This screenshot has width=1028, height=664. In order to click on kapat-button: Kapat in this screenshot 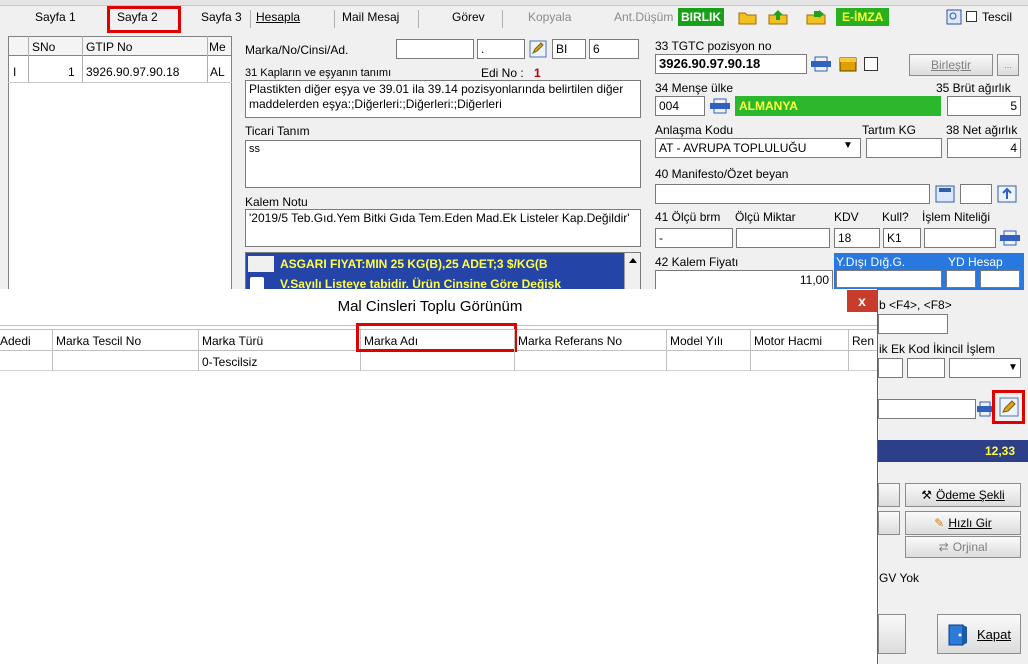, I will do `click(979, 634)`.